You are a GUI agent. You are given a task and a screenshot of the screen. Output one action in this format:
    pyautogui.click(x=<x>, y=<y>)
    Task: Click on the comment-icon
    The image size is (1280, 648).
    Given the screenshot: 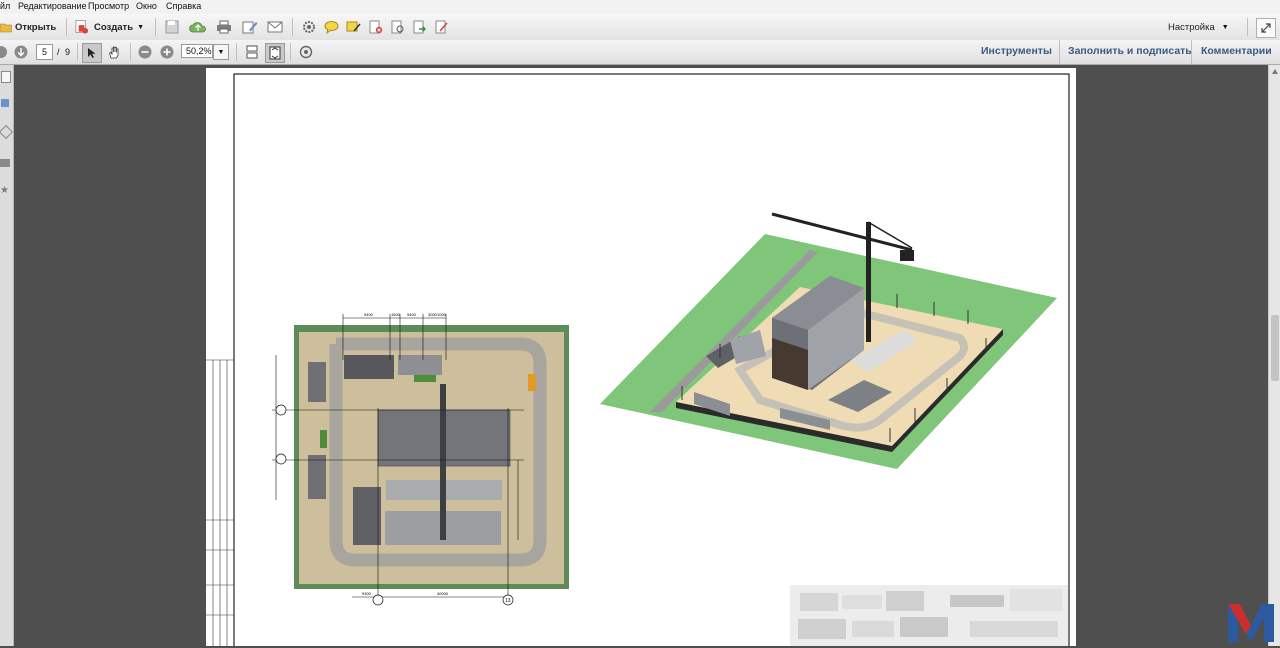 What is the action you would take?
    pyautogui.click(x=331, y=27)
    